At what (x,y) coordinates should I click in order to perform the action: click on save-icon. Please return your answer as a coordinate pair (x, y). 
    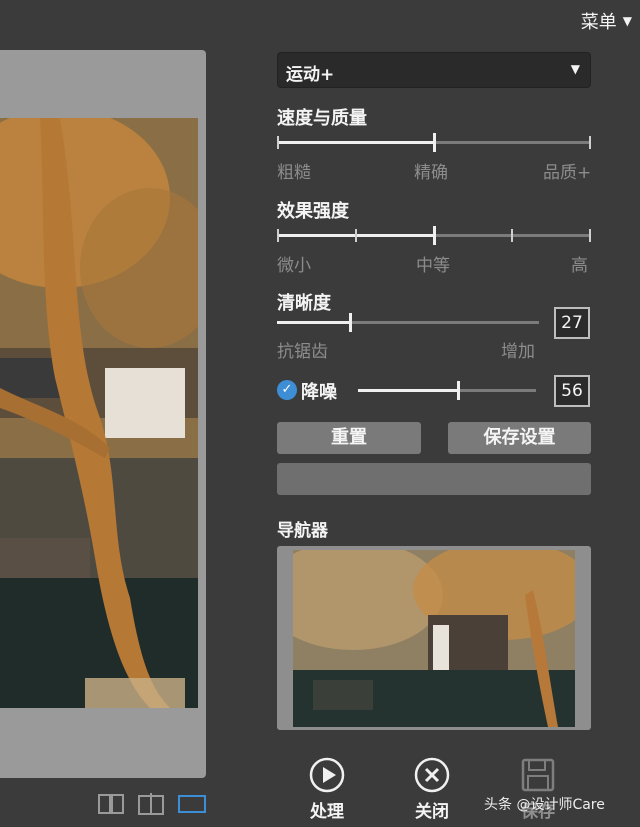
    Looking at the image, I should click on (538, 775).